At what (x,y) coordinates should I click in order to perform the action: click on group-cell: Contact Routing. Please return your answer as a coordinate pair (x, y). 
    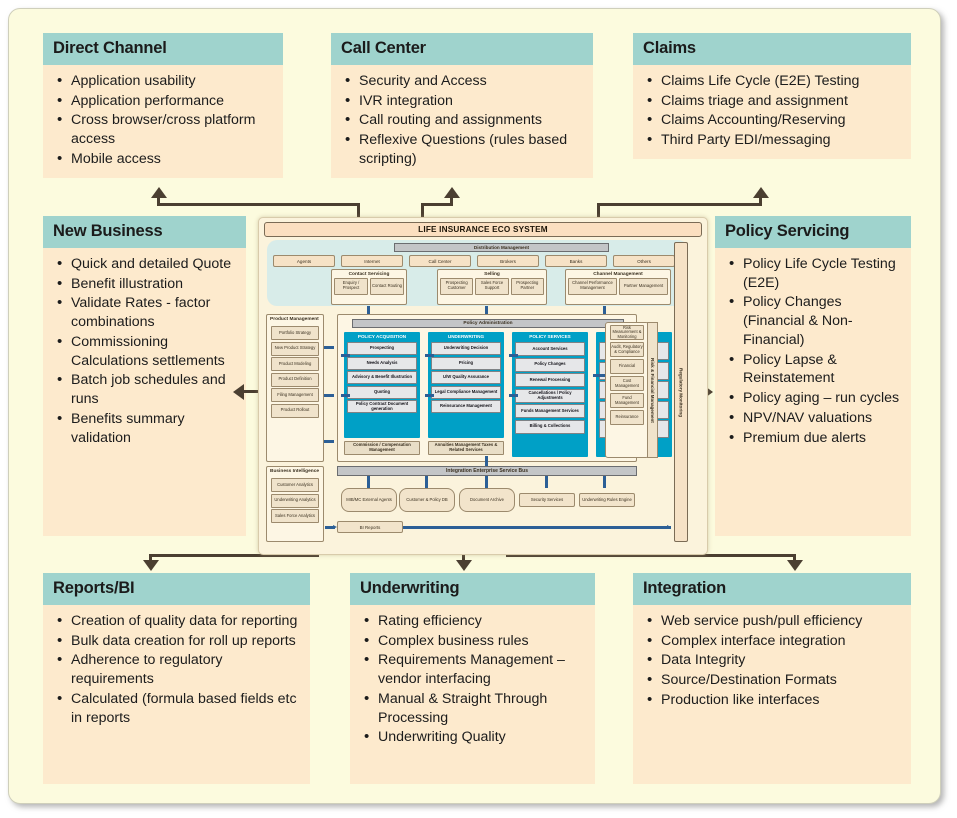
    Looking at the image, I should click on (387, 286).